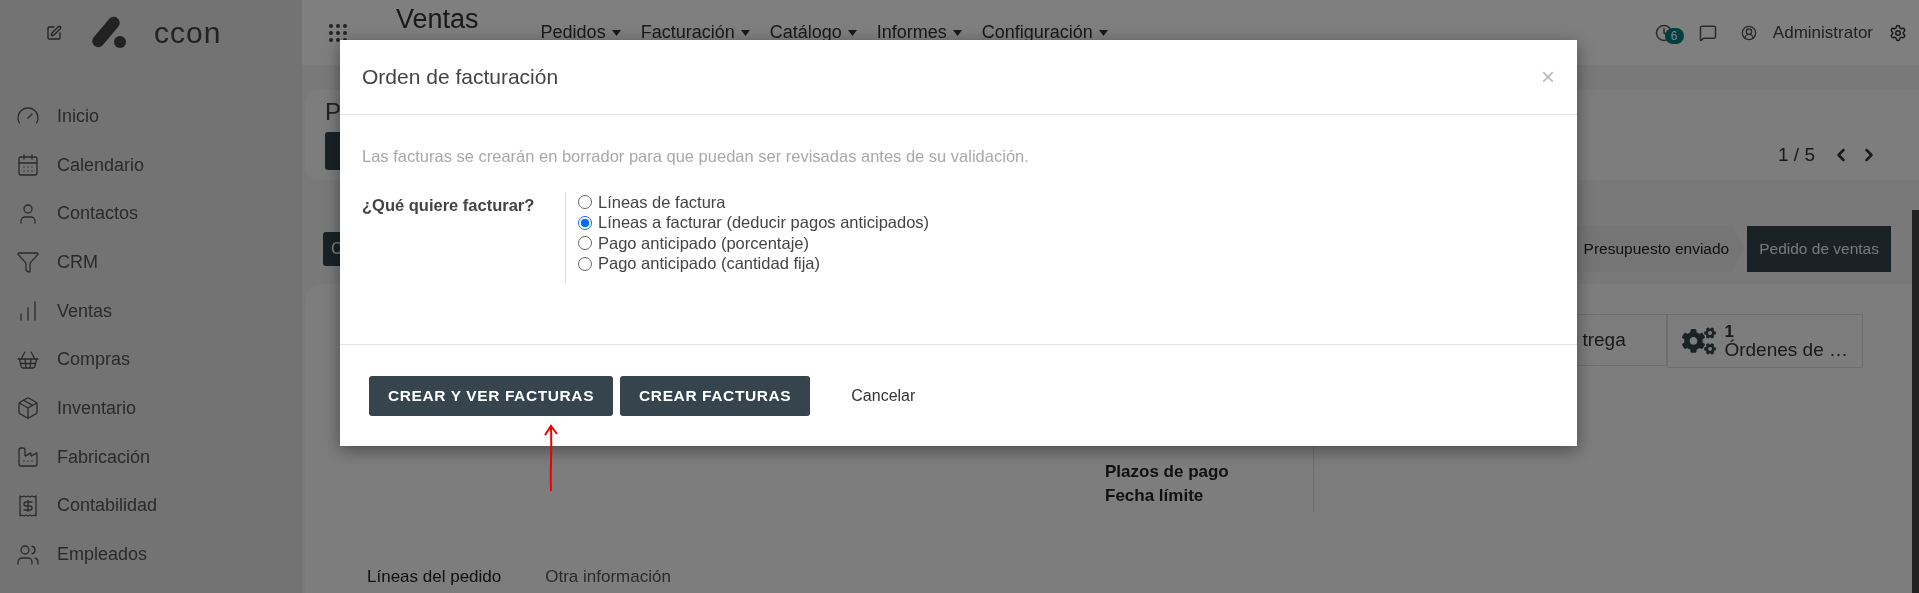 This screenshot has height=593, width=1919. Describe the element at coordinates (608, 577) in the screenshot. I see `form-tab: Otra información` at that location.